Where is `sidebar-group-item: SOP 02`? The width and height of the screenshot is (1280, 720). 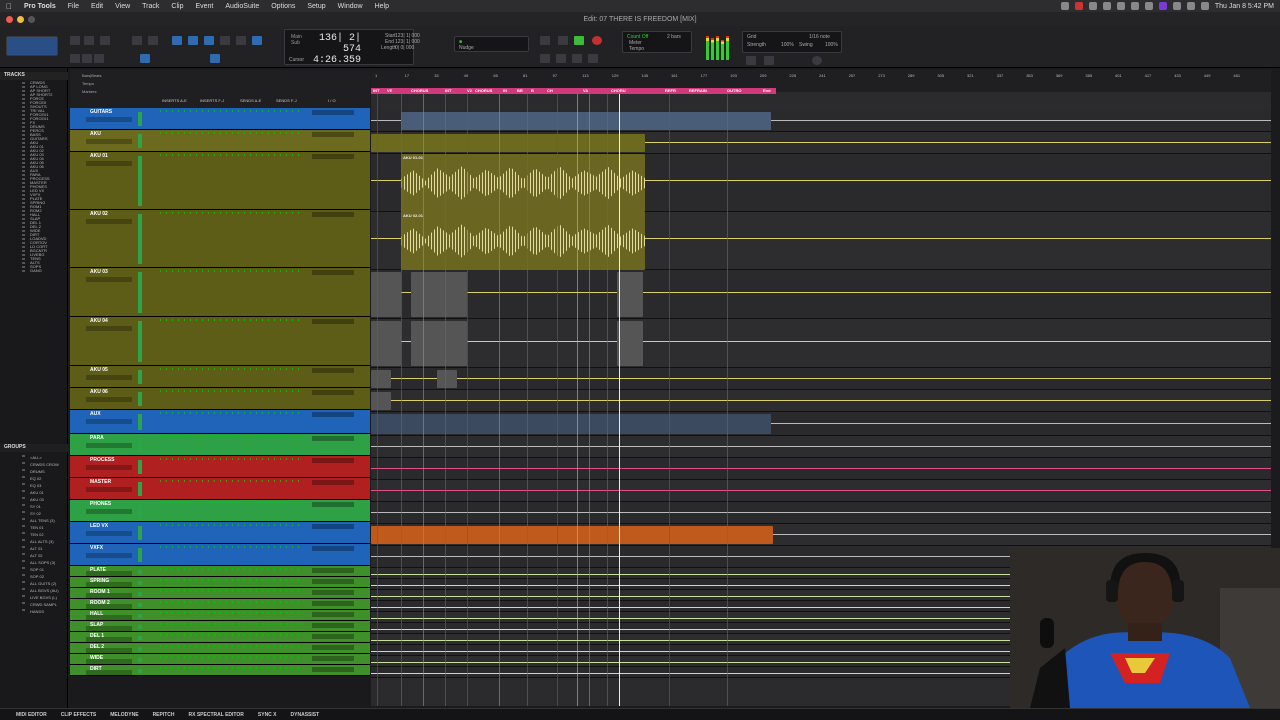 sidebar-group-item: SOP 02 is located at coordinates (34, 576).